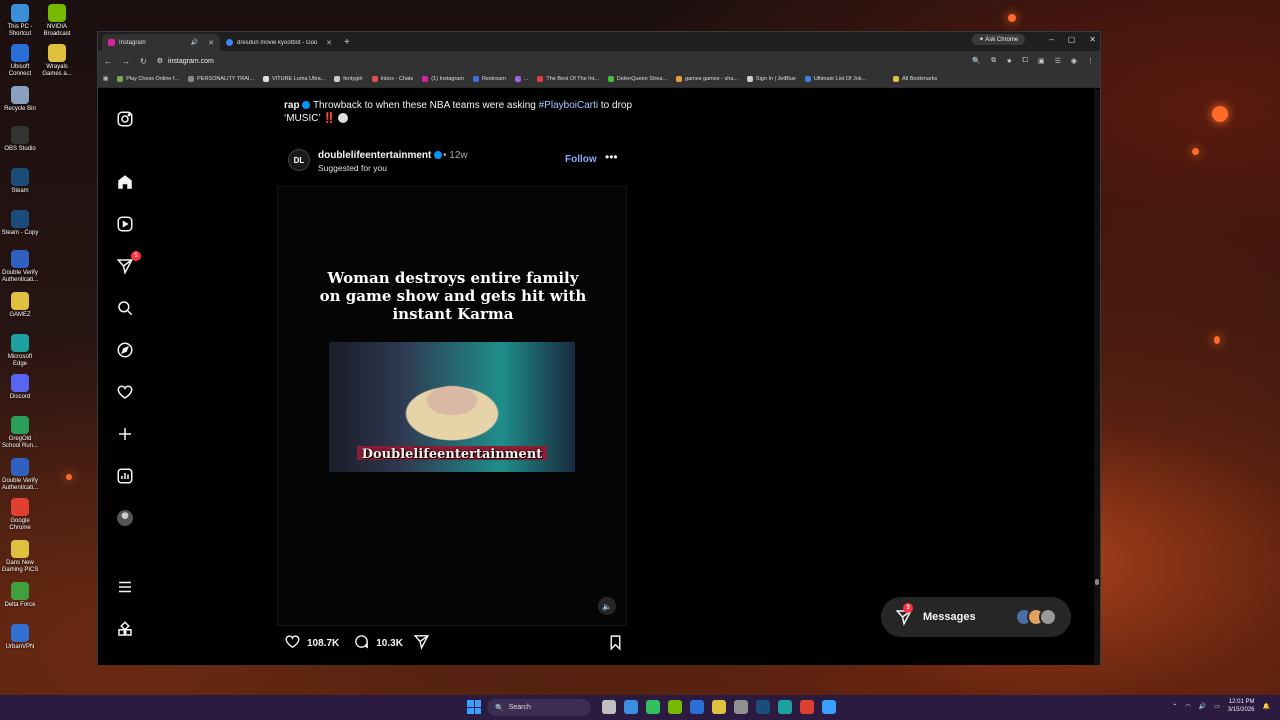 The width and height of the screenshot is (1280, 720). I want to click on maximize-button: ▢, so click(1072, 39).